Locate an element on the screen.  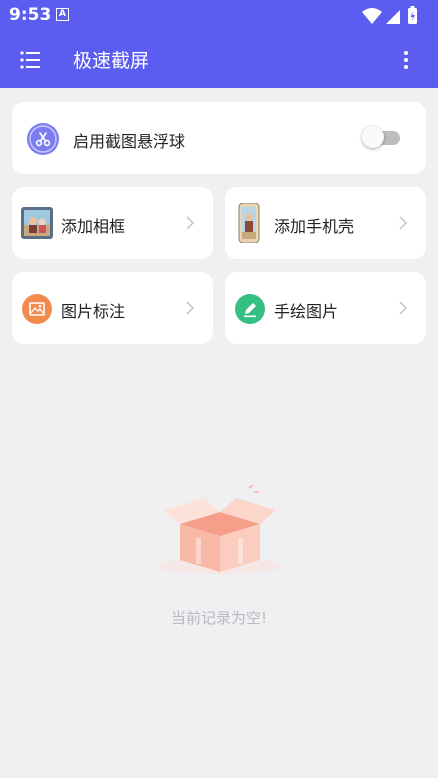
status-bar: 9:53 A is located at coordinates (219, 16).